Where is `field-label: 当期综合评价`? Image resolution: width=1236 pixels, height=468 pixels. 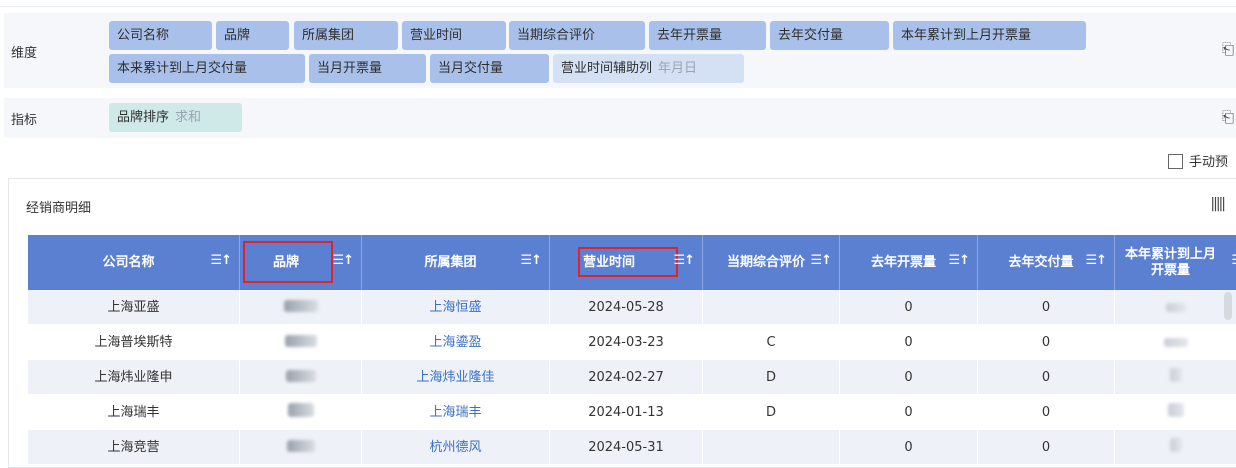 field-label: 当期综合评价 is located at coordinates (556, 35).